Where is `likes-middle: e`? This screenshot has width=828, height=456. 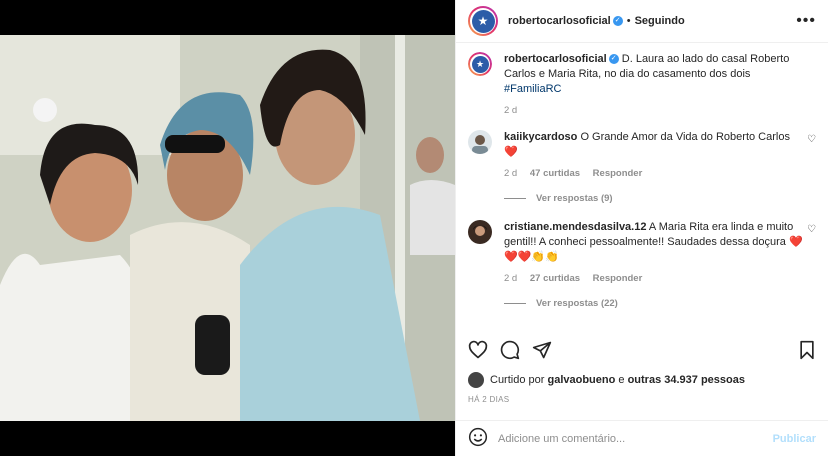 likes-middle: e is located at coordinates (621, 380).